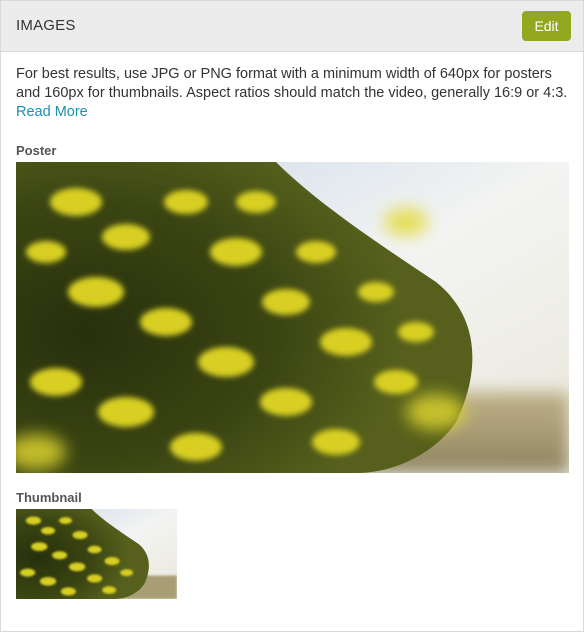 The image size is (584, 632). What do you see at coordinates (546, 26) in the screenshot?
I see `edit-button: Edit` at bounding box center [546, 26].